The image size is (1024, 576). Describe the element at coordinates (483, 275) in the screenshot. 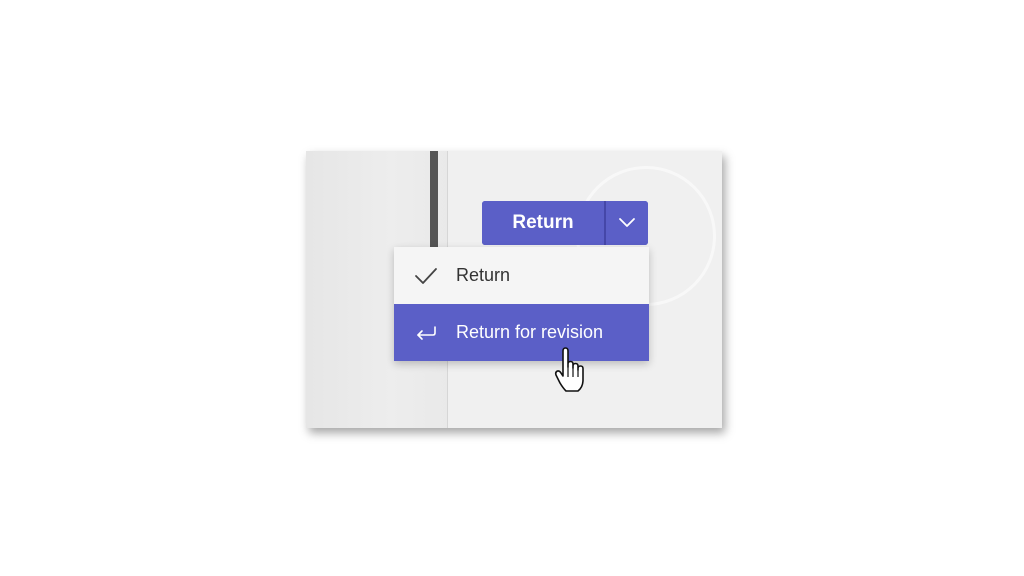

I see `menu-item-label: Return` at that location.